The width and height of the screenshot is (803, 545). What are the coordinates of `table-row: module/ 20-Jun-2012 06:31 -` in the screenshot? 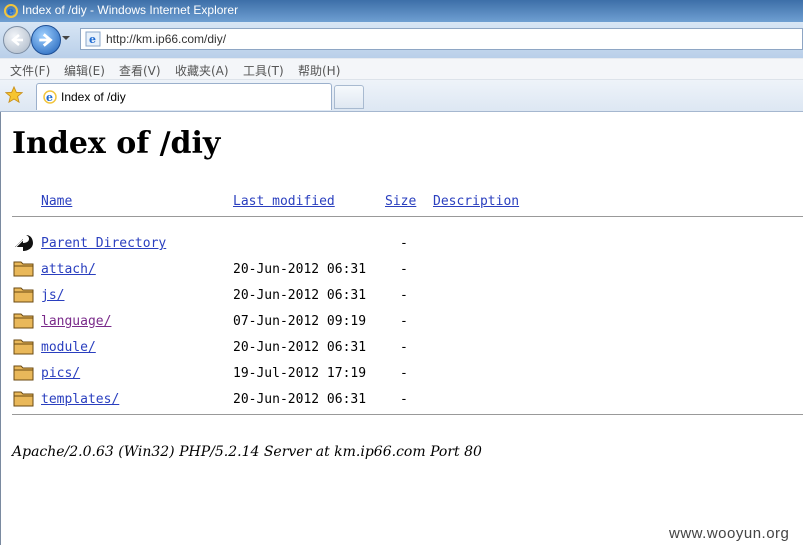 It's located at (402, 350).